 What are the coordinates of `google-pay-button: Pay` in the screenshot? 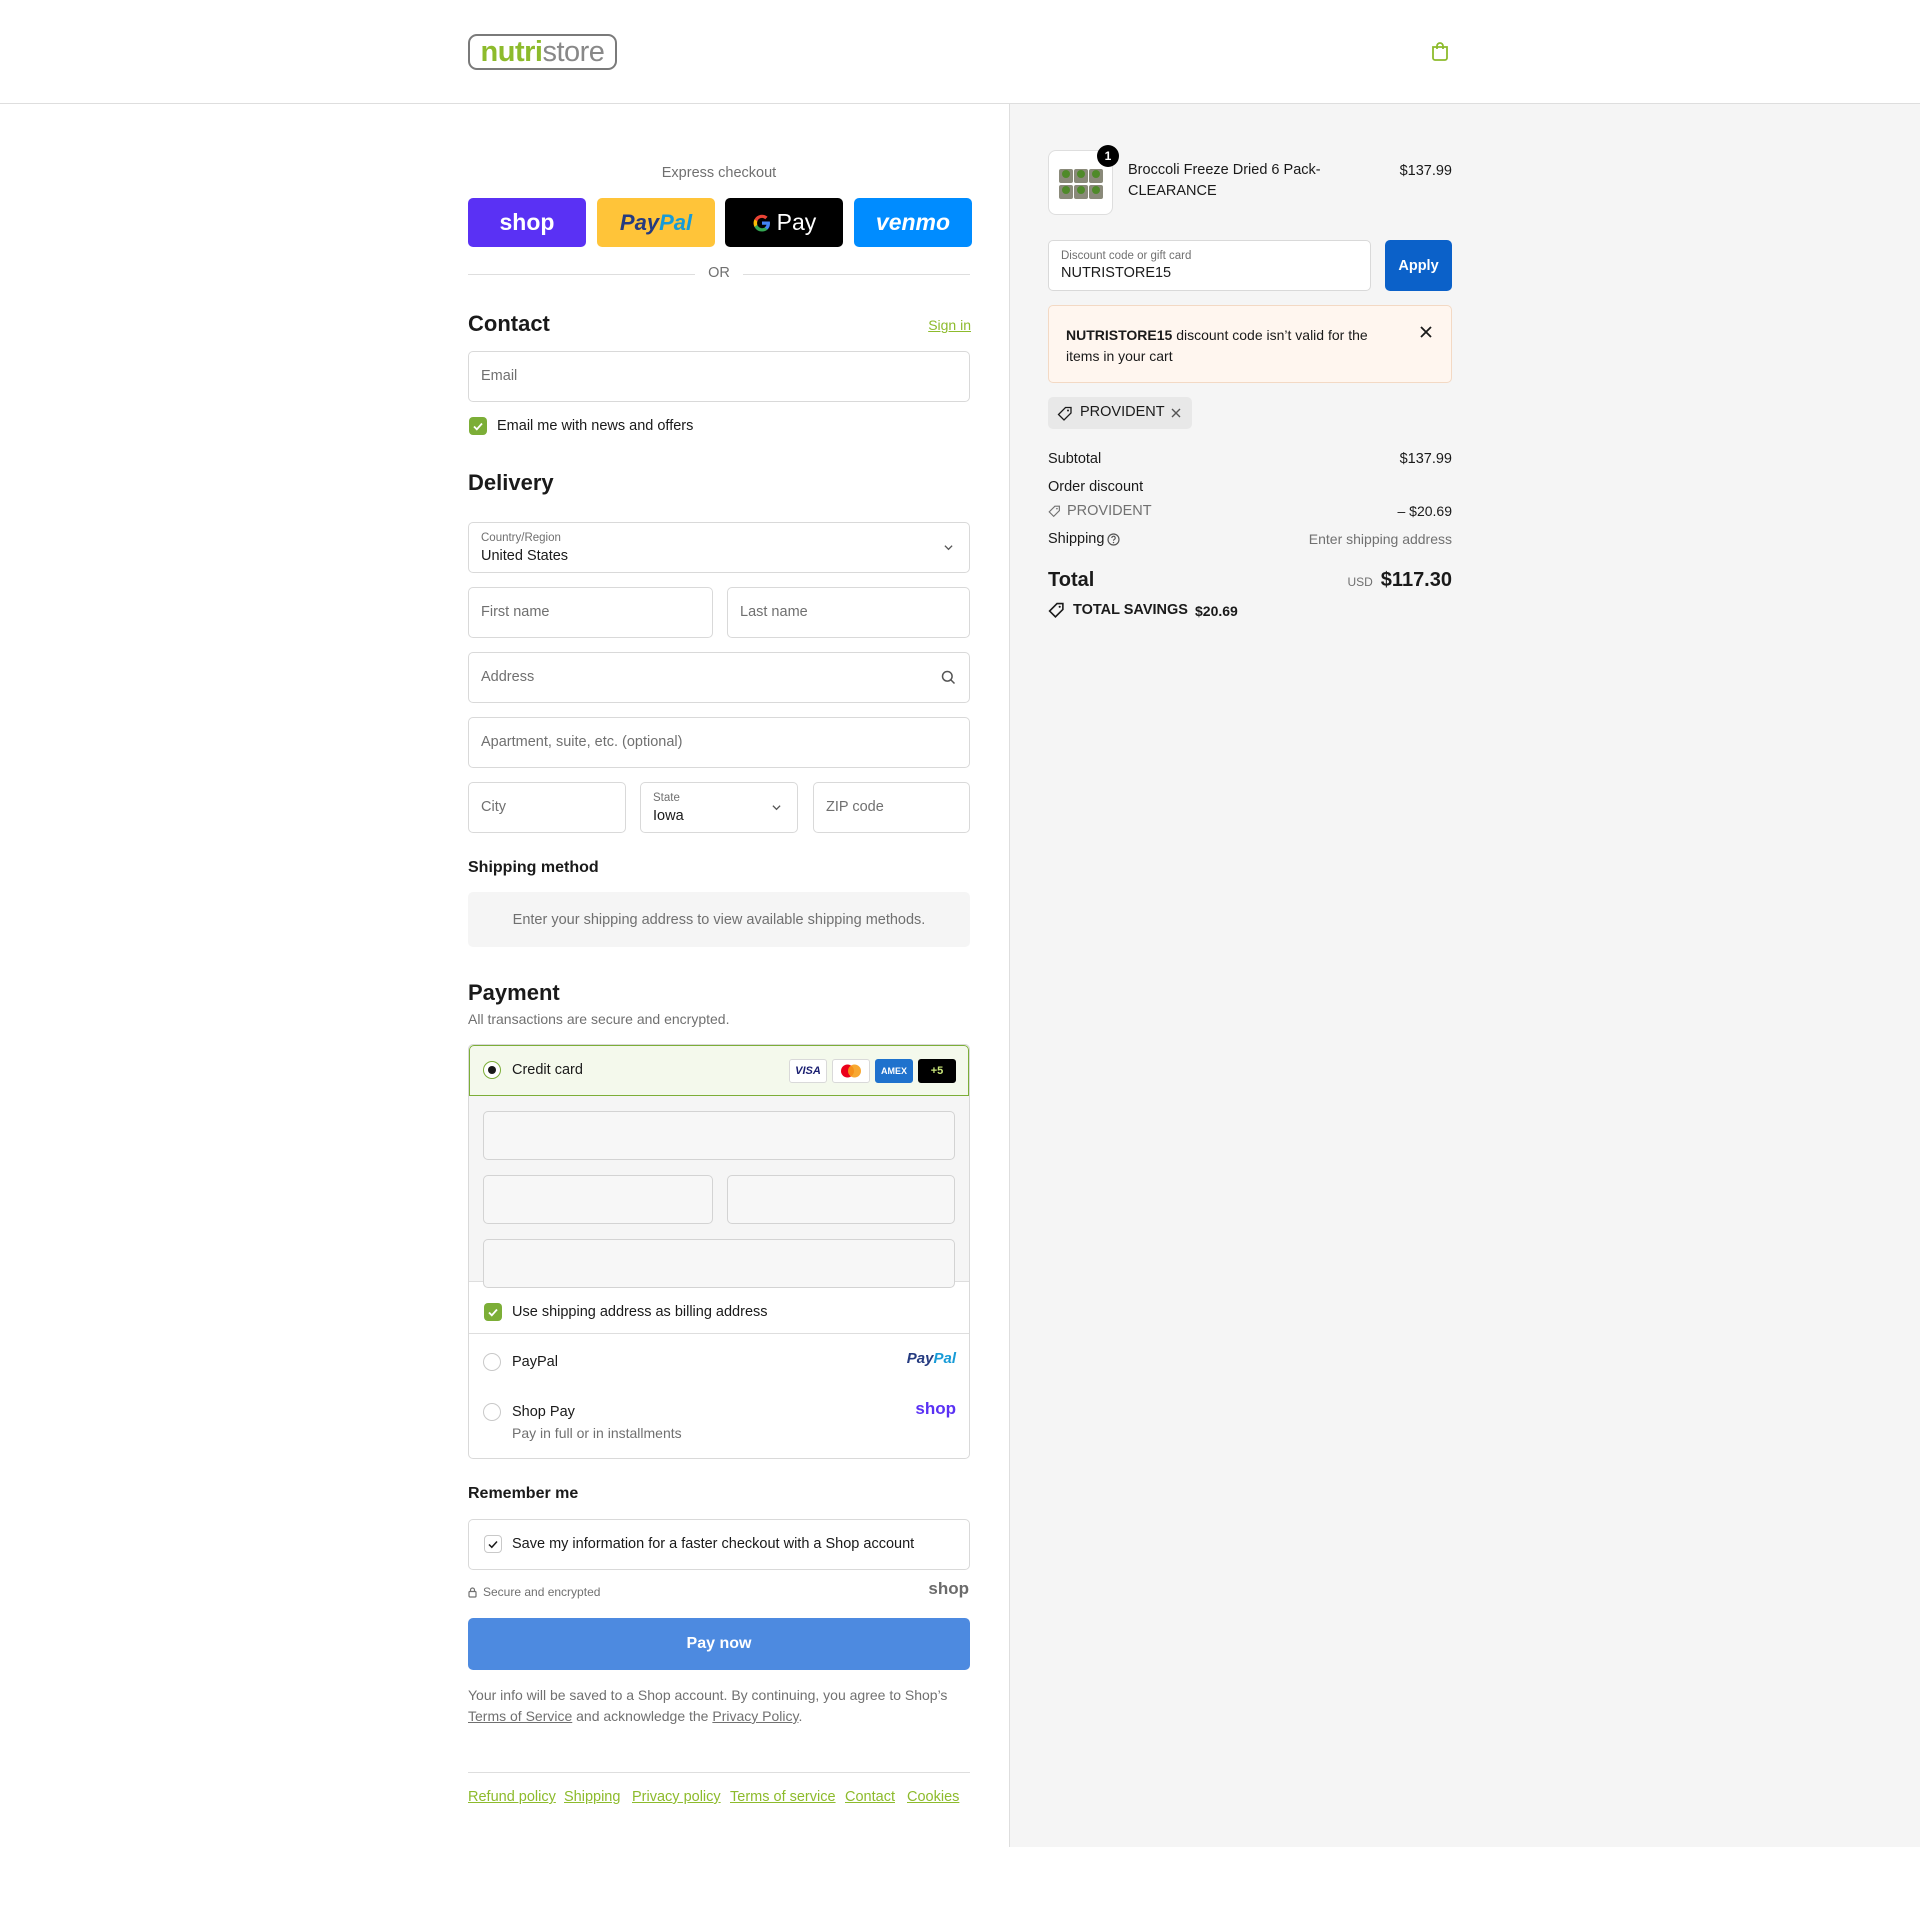 It's located at (784, 222).